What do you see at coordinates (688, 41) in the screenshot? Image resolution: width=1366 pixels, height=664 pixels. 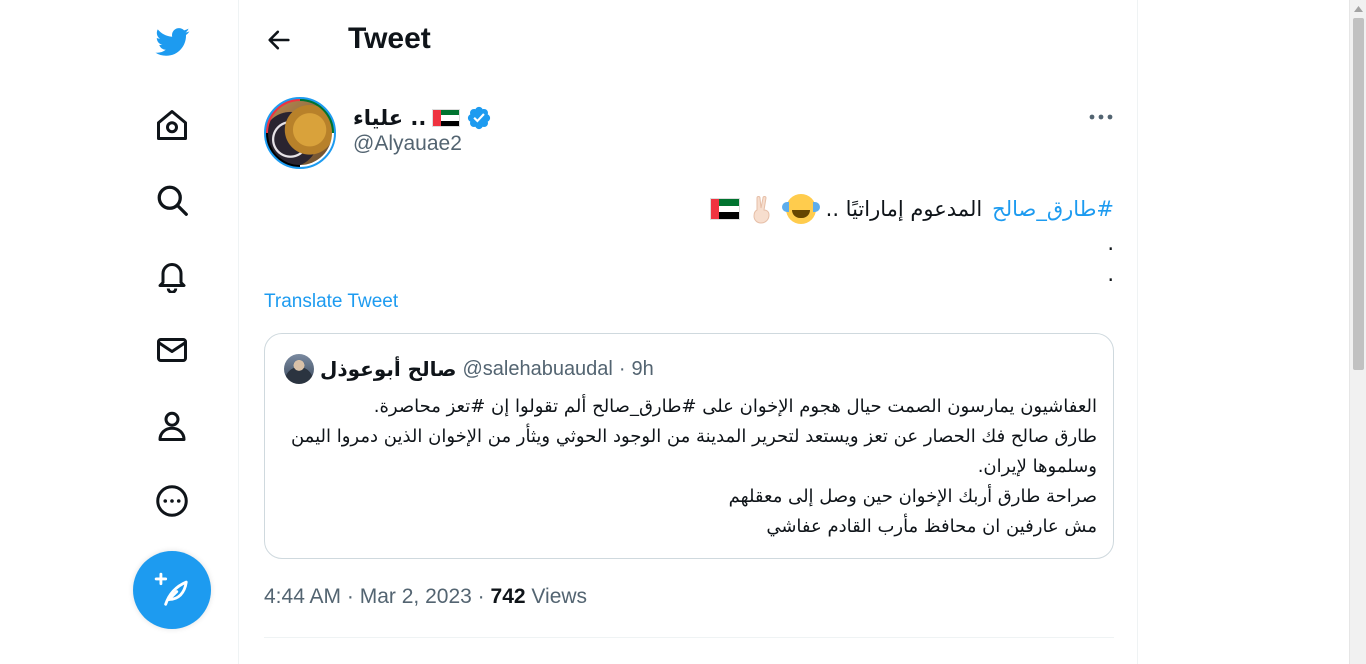 I see `page-header: Tweet` at bounding box center [688, 41].